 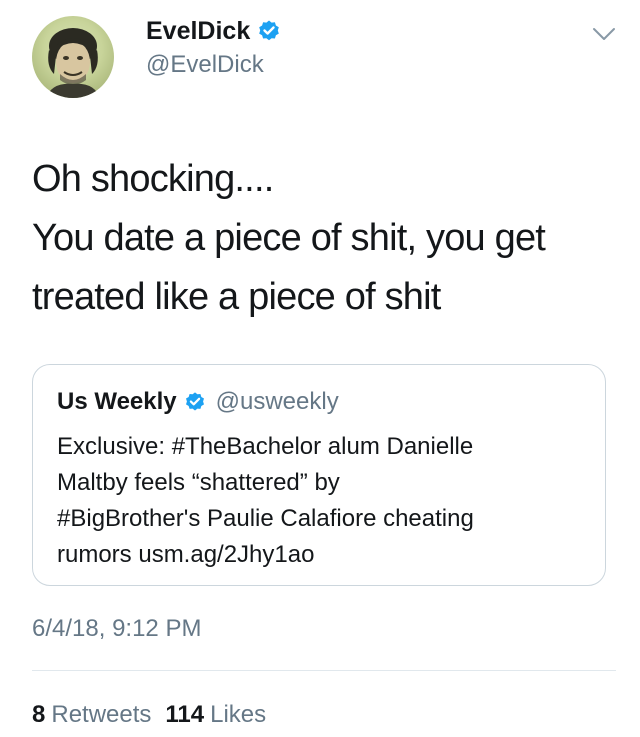 I want to click on avatar, so click(x=73, y=57).